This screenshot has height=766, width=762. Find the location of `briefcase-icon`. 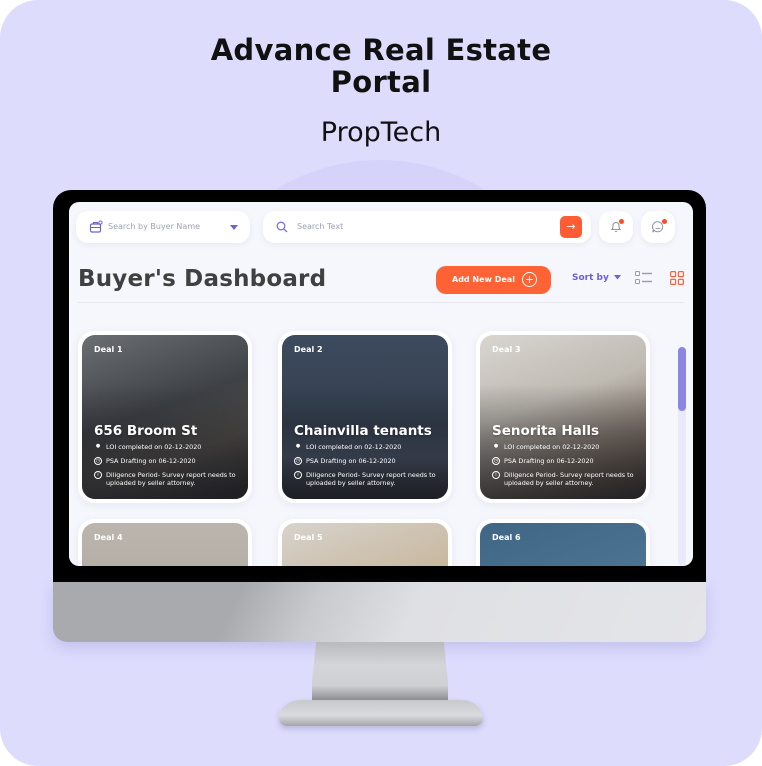

briefcase-icon is located at coordinates (96, 226).